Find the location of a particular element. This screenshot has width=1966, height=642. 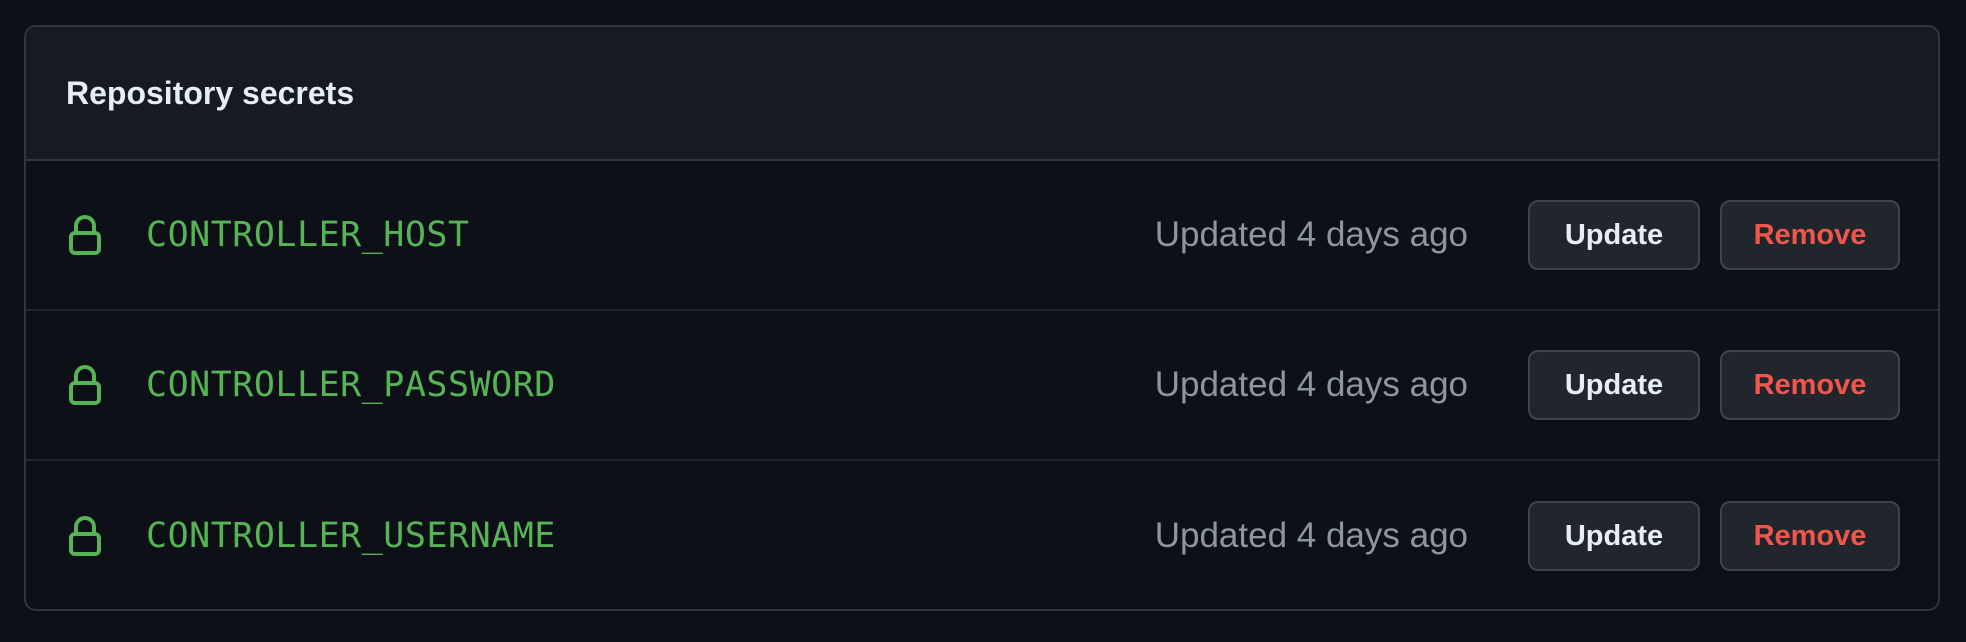

panel-title: Repository secrets is located at coordinates (210, 92).